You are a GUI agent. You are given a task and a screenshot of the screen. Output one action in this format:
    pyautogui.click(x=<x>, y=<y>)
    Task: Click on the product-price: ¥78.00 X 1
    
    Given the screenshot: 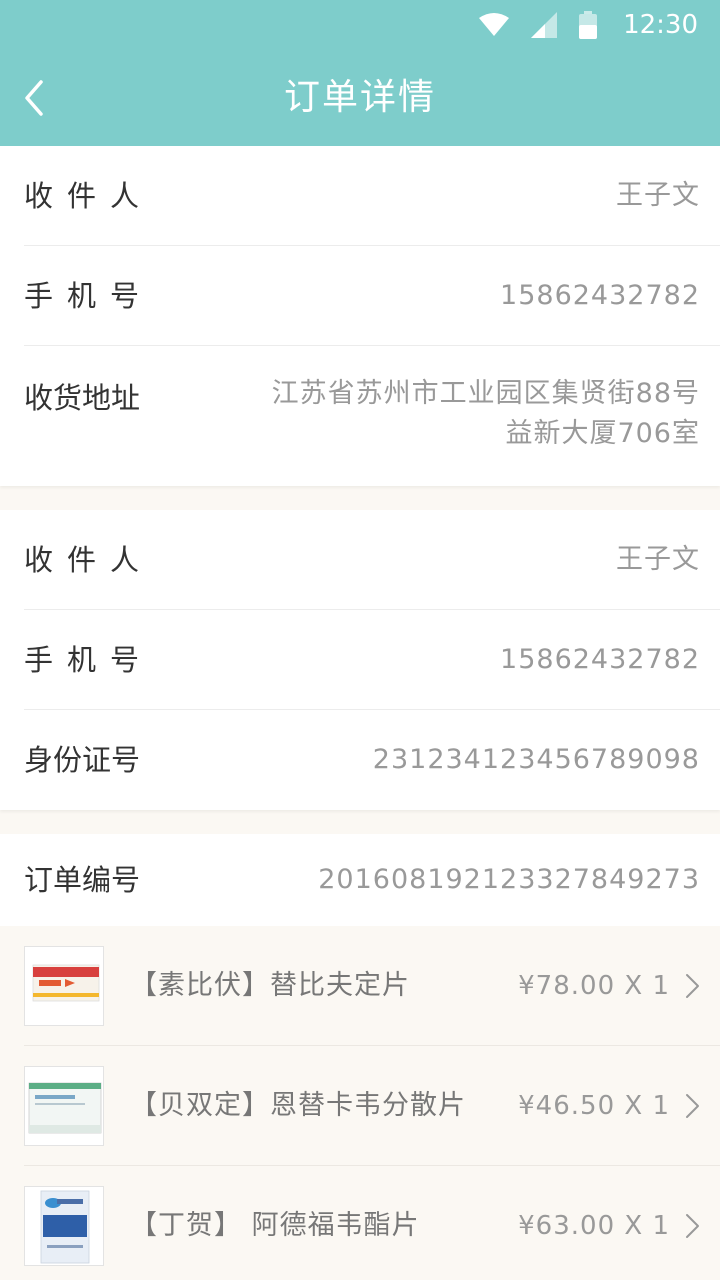 What is the action you would take?
    pyautogui.click(x=594, y=986)
    